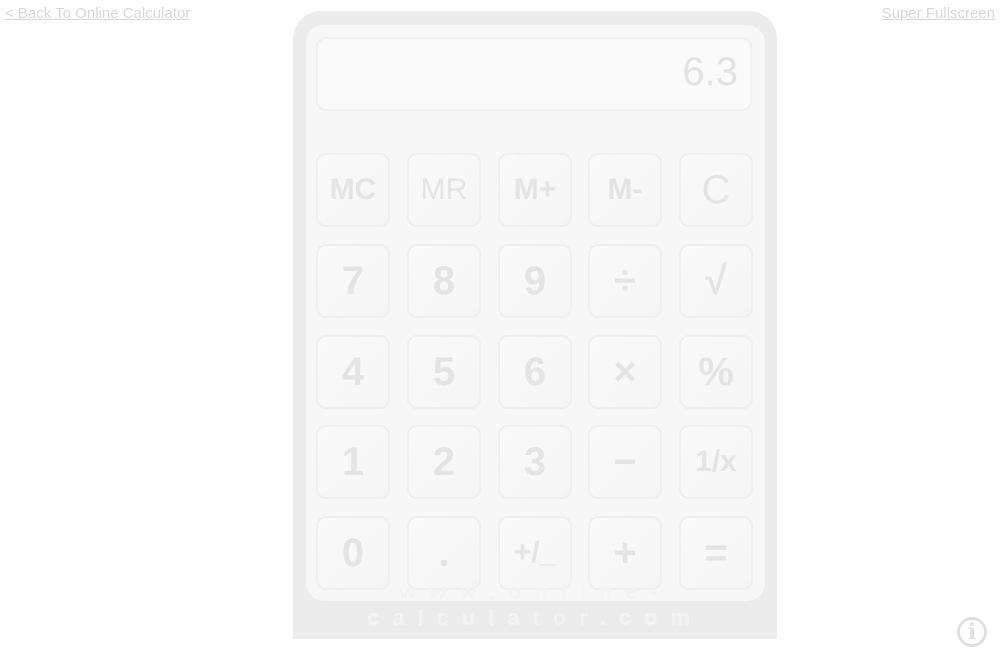 Image resolution: width=1000 pixels, height=660 pixels. Describe the element at coordinates (716, 190) in the screenshot. I see `clear-button: C` at that location.